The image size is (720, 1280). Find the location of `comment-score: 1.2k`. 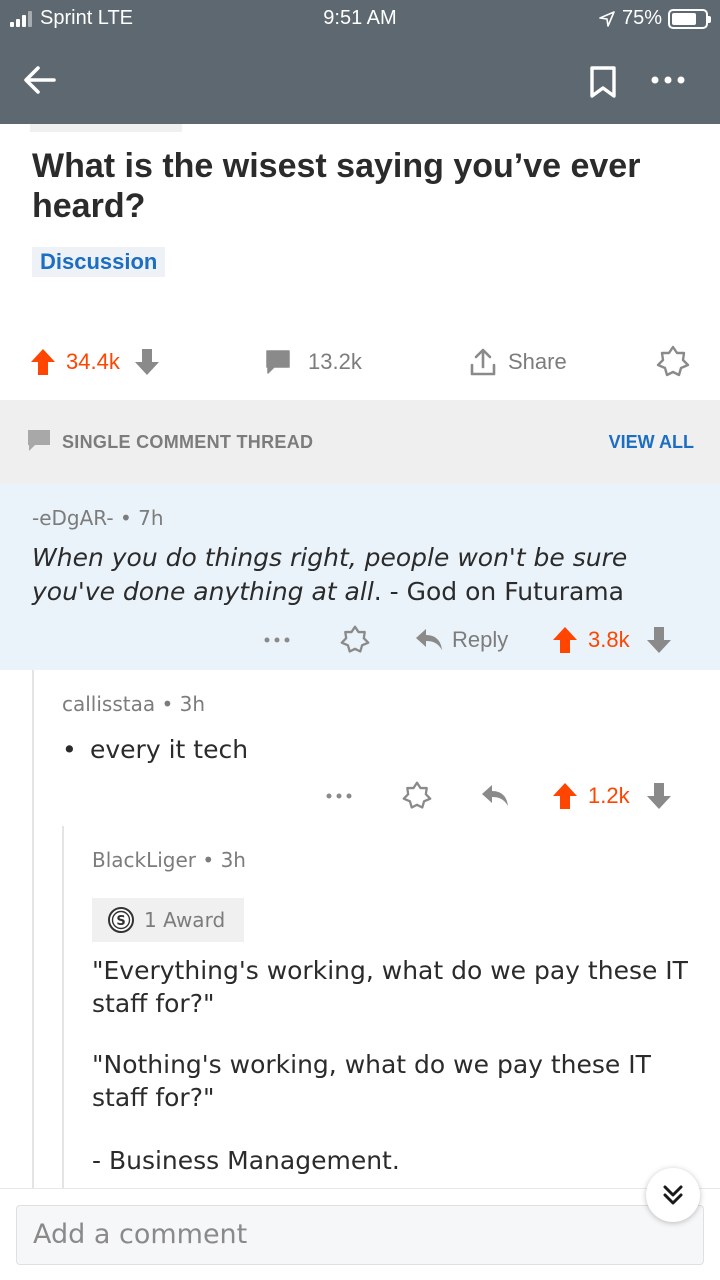

comment-score: 1.2k is located at coordinates (609, 795).